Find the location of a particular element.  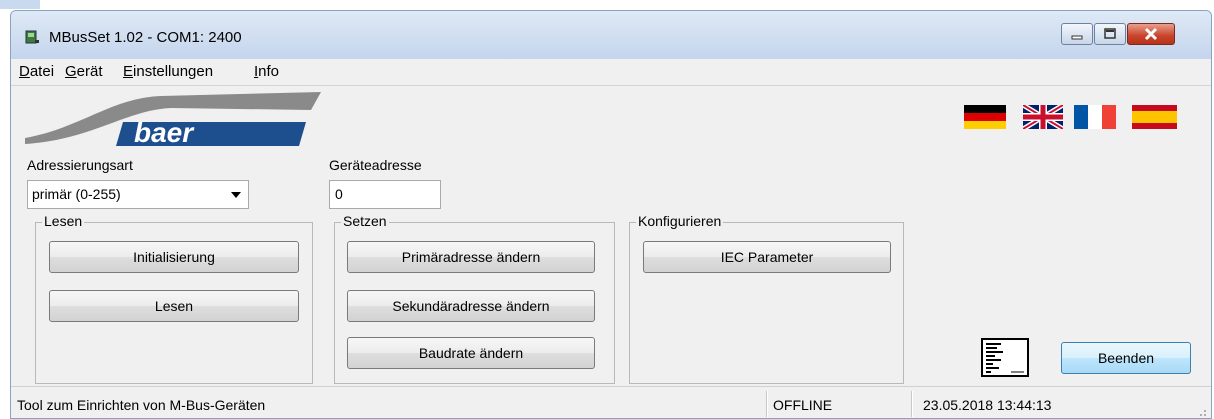

menu-label: instellungen is located at coordinates (173, 71).